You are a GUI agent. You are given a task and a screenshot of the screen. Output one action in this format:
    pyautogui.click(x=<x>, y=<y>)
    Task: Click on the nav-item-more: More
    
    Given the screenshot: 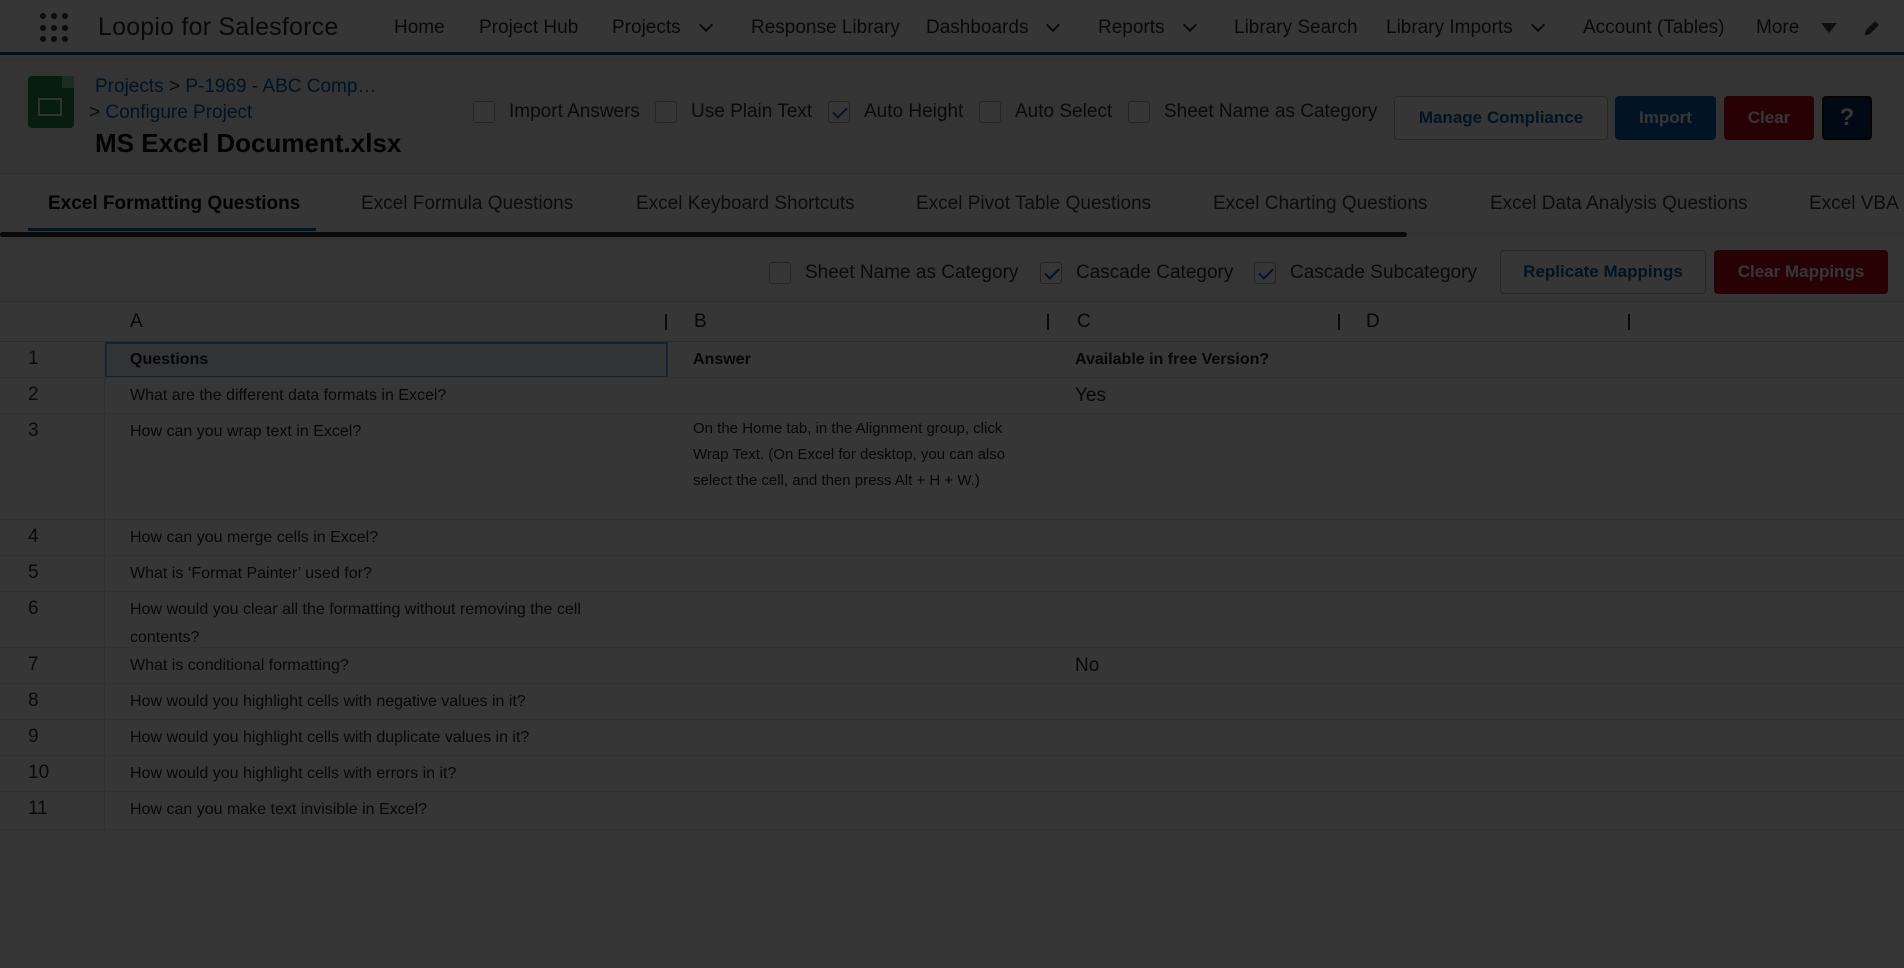 What is the action you would take?
    pyautogui.click(x=1797, y=28)
    